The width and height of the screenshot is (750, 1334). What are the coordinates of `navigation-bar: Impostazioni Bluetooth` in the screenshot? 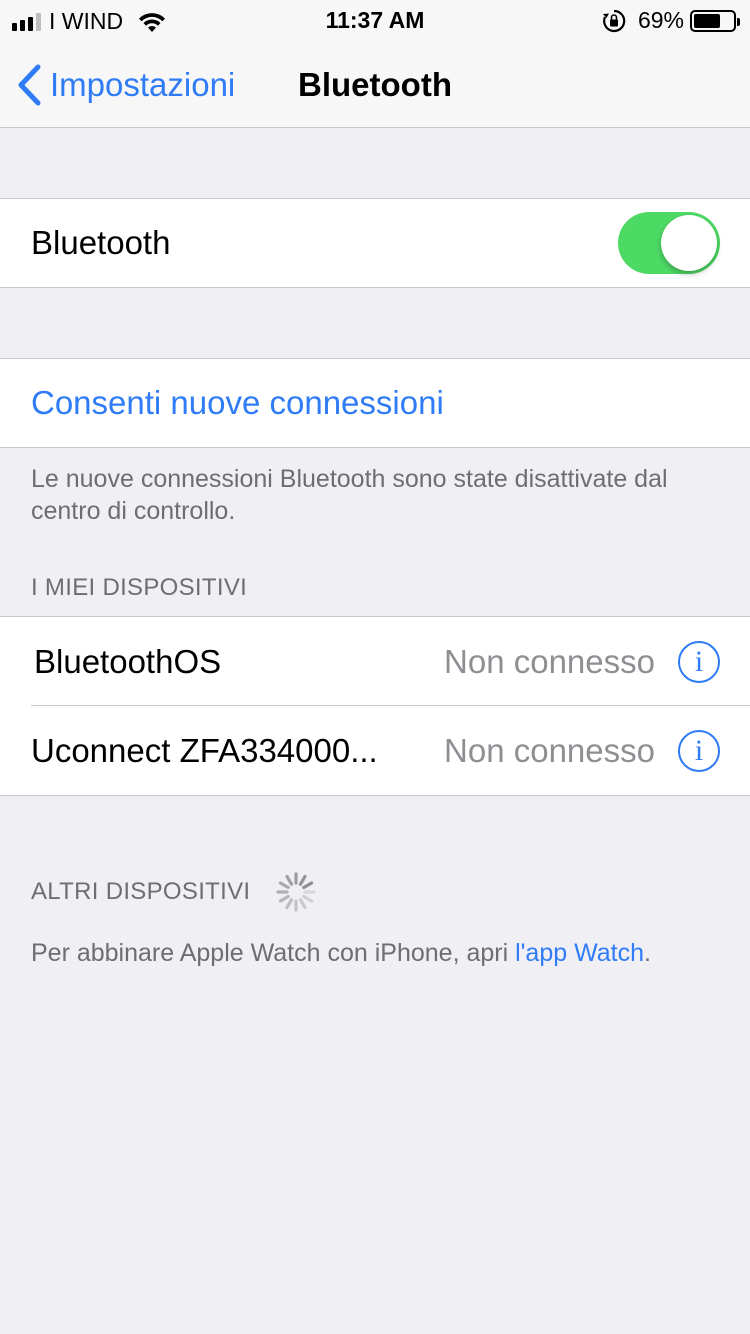 It's located at (375, 84).